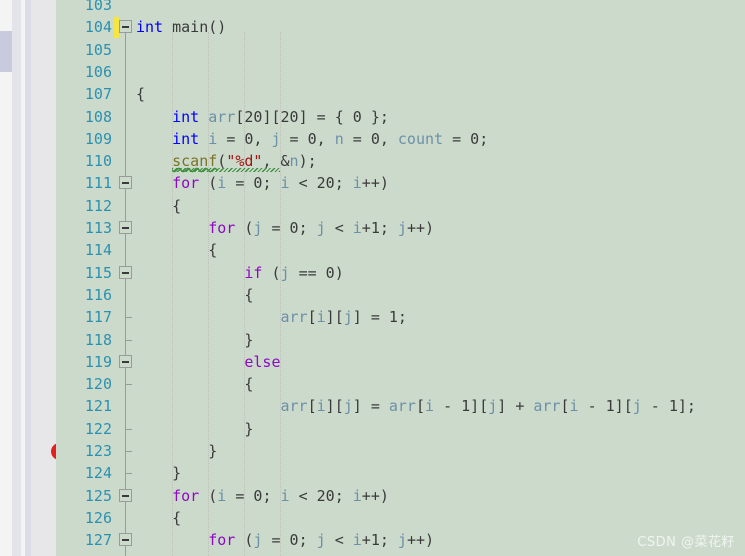  What do you see at coordinates (98, 451) in the screenshot?
I see `line-number: 123` at bounding box center [98, 451].